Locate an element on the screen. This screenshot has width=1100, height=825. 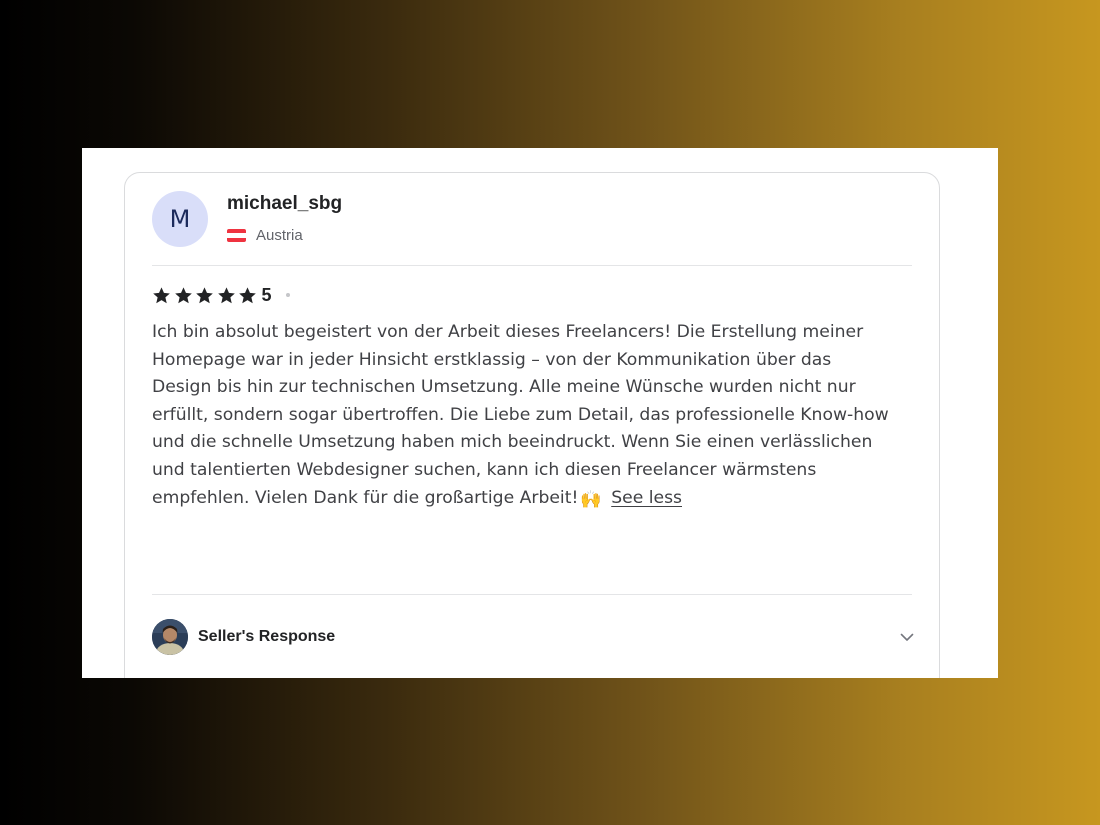
rating-stars is located at coordinates (206, 295).